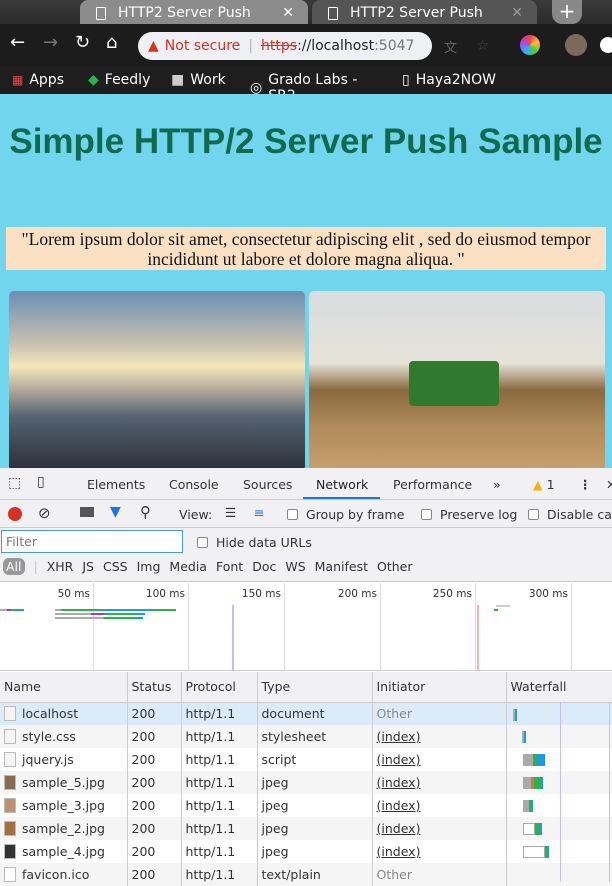  Describe the element at coordinates (424, 13) in the screenshot. I see `tab-2: HTTP2 Server Push ✕` at that location.